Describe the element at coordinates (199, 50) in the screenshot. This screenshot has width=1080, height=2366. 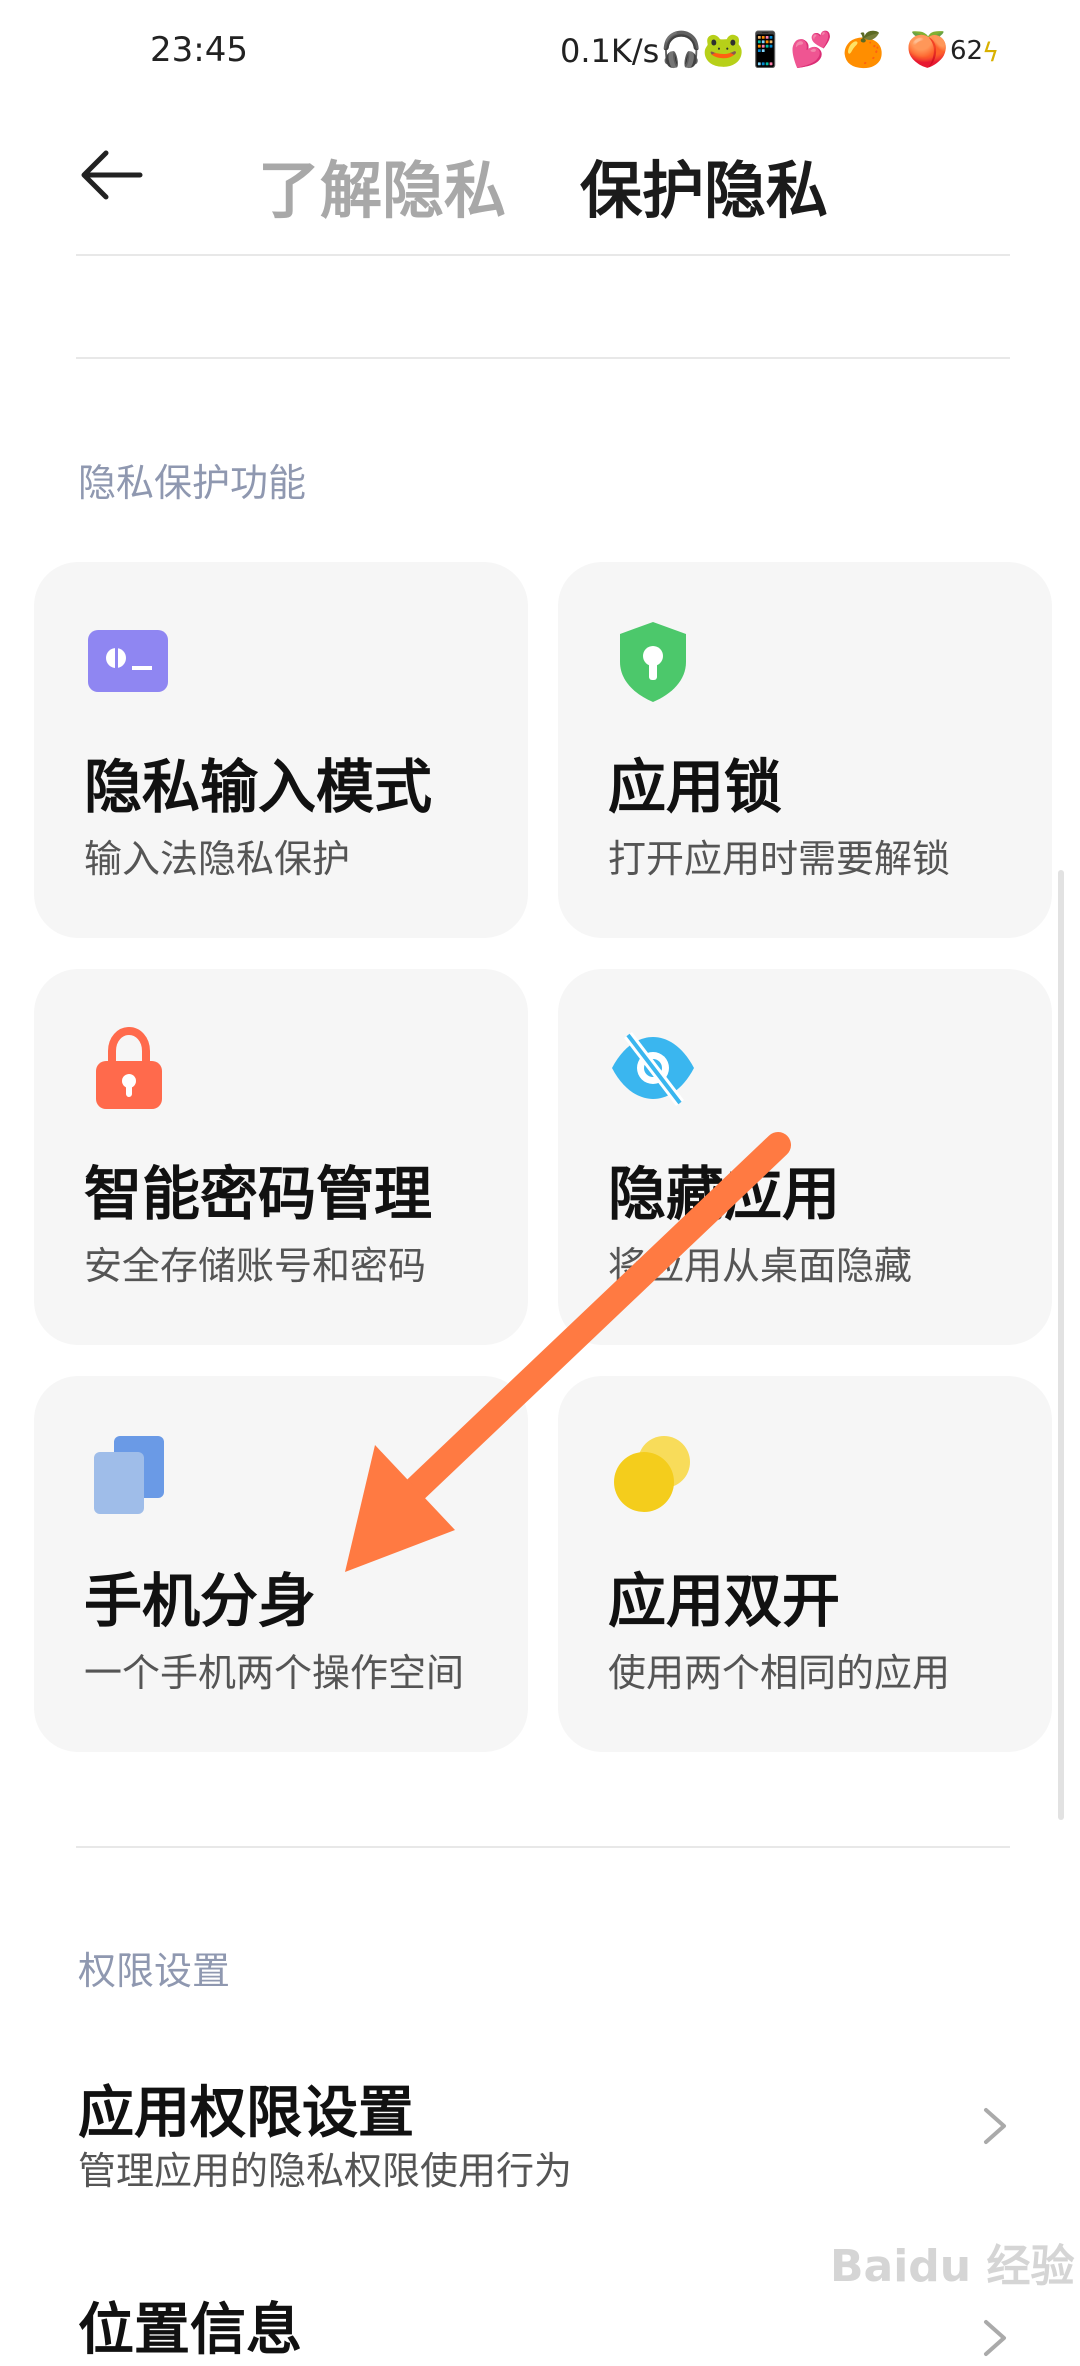
I see `status-time: 23:45` at that location.